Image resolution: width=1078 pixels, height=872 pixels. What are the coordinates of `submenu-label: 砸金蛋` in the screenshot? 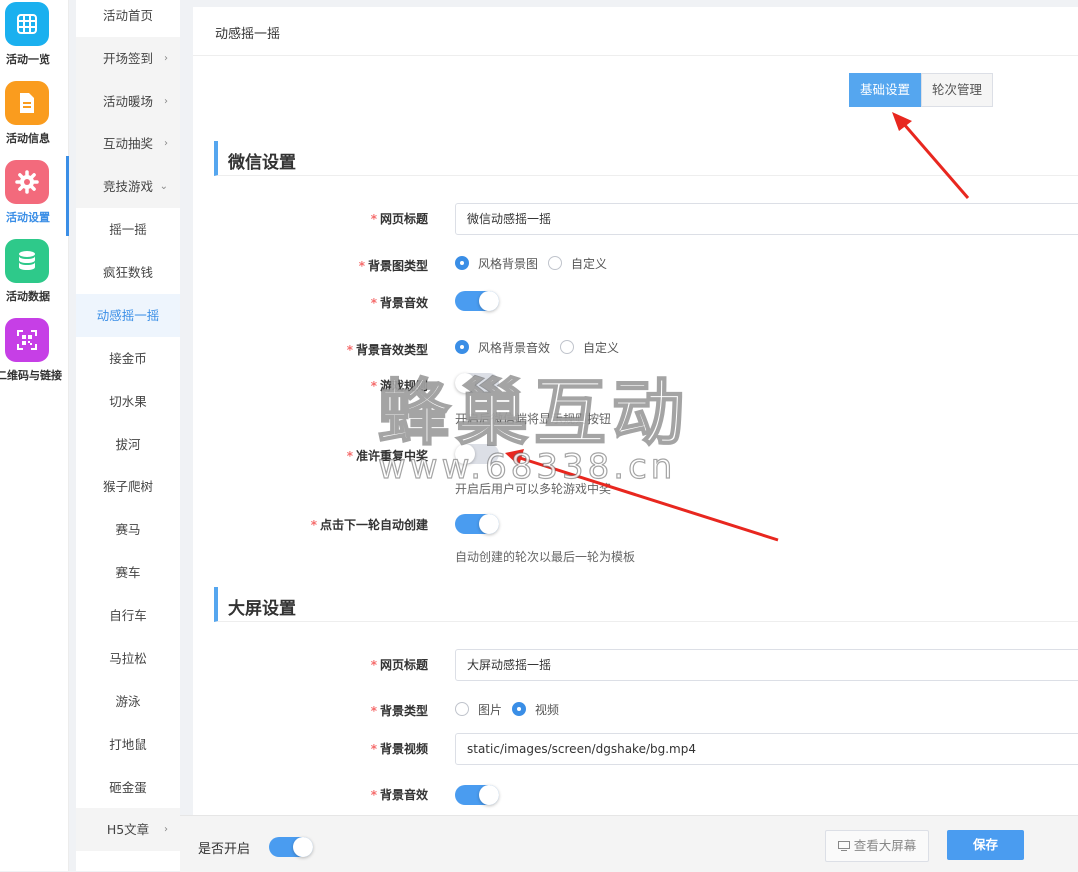 It's located at (128, 787).